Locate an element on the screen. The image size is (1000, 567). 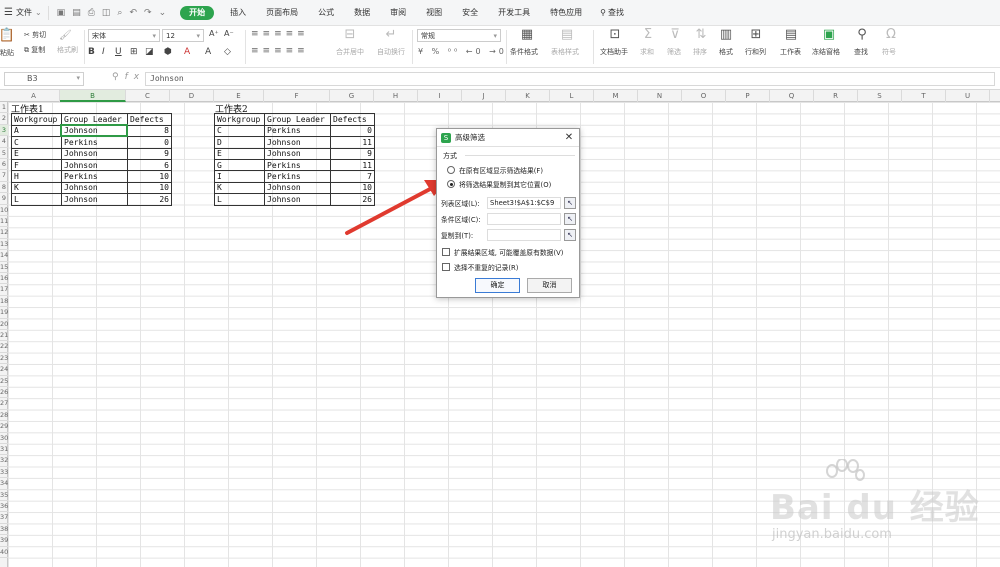
row-header-26: 26 is located at coordinates (4, 393).